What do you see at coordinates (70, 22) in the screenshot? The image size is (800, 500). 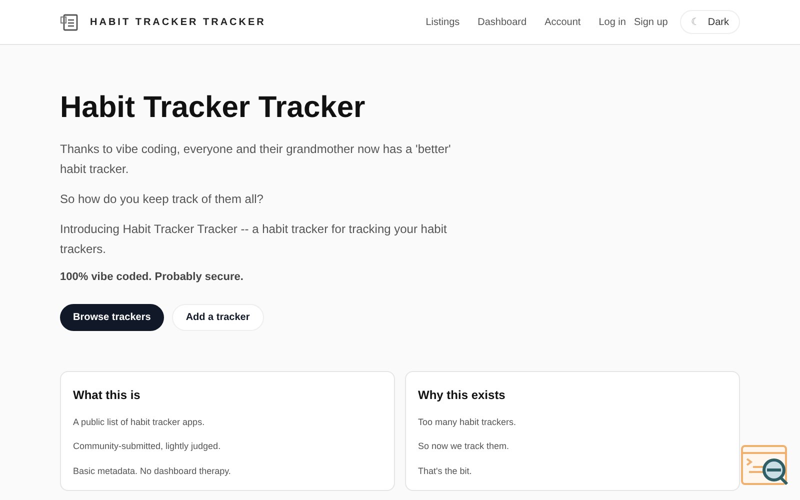 I see `clipboard-icon` at bounding box center [70, 22].